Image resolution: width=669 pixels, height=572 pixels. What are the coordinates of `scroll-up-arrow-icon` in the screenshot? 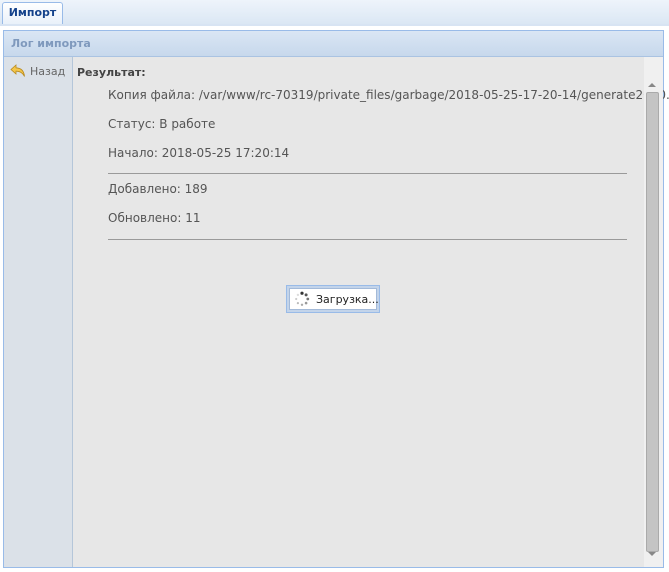 It's located at (652, 85).